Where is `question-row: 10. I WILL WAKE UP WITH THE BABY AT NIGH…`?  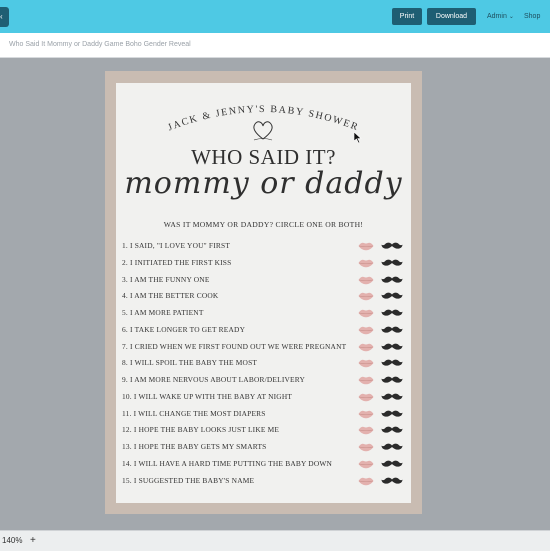
question-row: 10. I WILL WAKE UP WITH THE BABY AT NIGH… is located at coordinates (263, 397).